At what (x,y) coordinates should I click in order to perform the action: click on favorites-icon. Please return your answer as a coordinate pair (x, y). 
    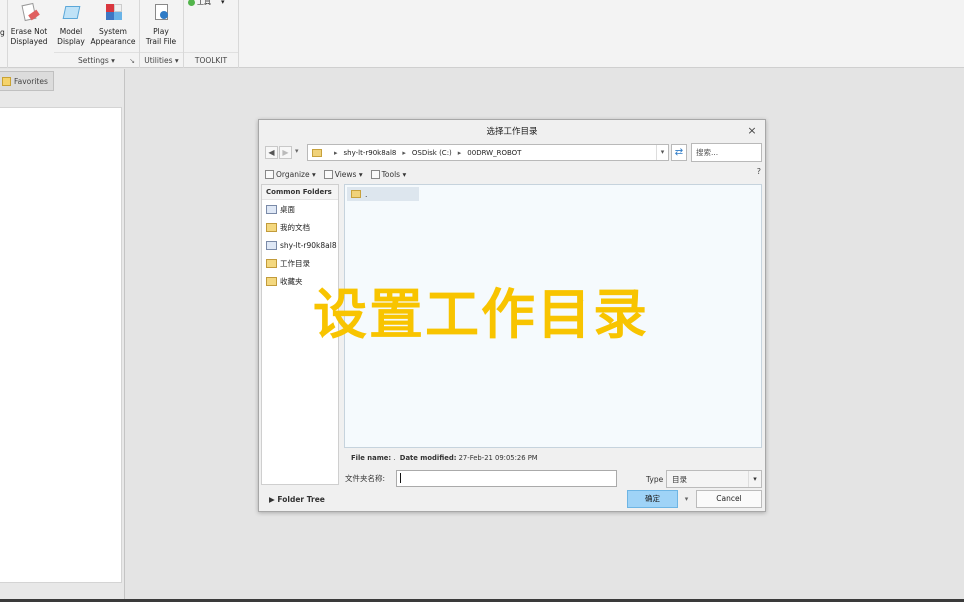
    Looking at the image, I should click on (6, 81).